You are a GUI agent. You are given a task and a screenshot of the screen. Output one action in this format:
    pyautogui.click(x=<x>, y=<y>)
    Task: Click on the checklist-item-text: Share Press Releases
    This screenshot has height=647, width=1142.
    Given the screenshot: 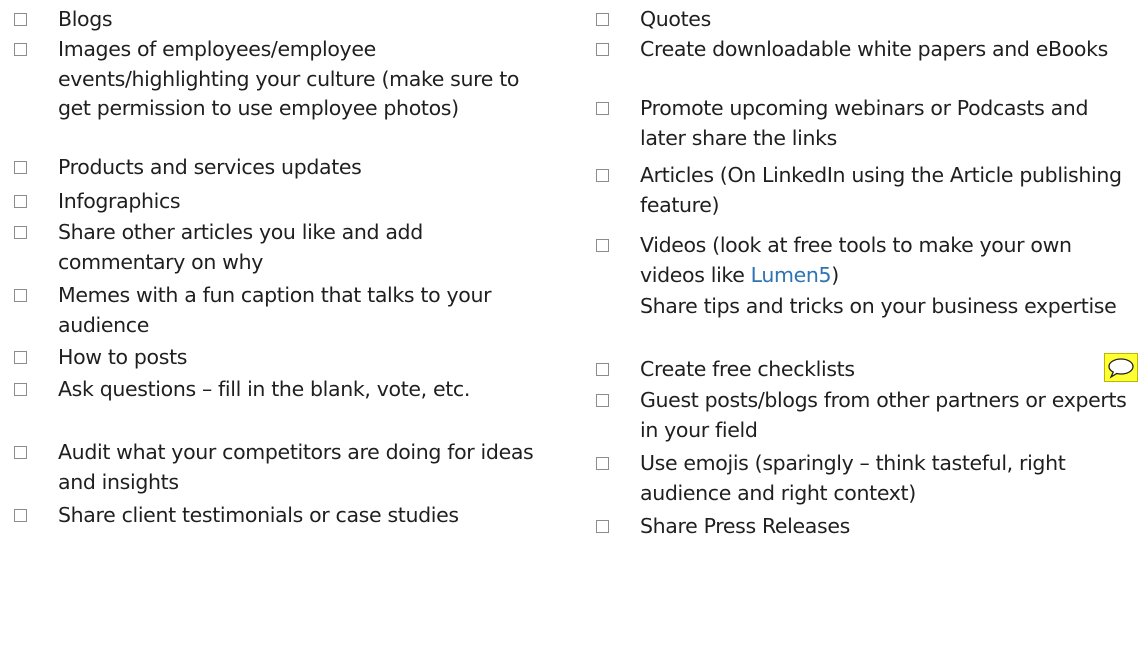 What is the action you would take?
    pyautogui.click(x=745, y=526)
    